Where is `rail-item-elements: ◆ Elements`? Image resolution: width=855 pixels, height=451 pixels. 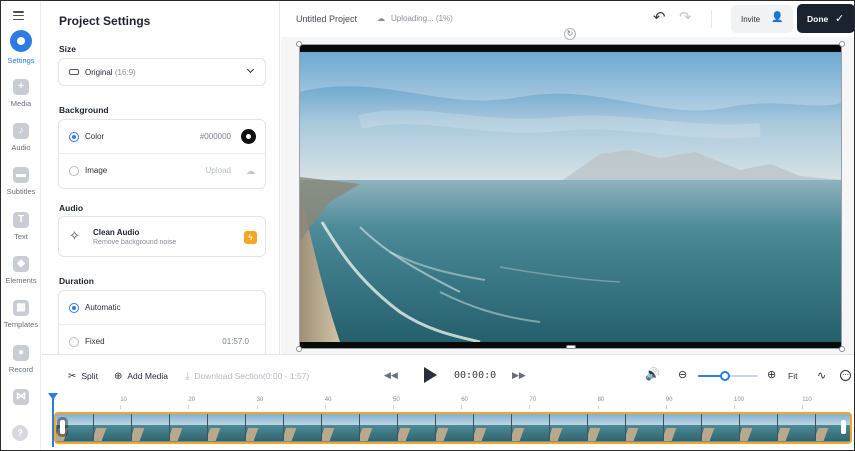
rail-item-elements: ◆ Elements is located at coordinates (21, 270).